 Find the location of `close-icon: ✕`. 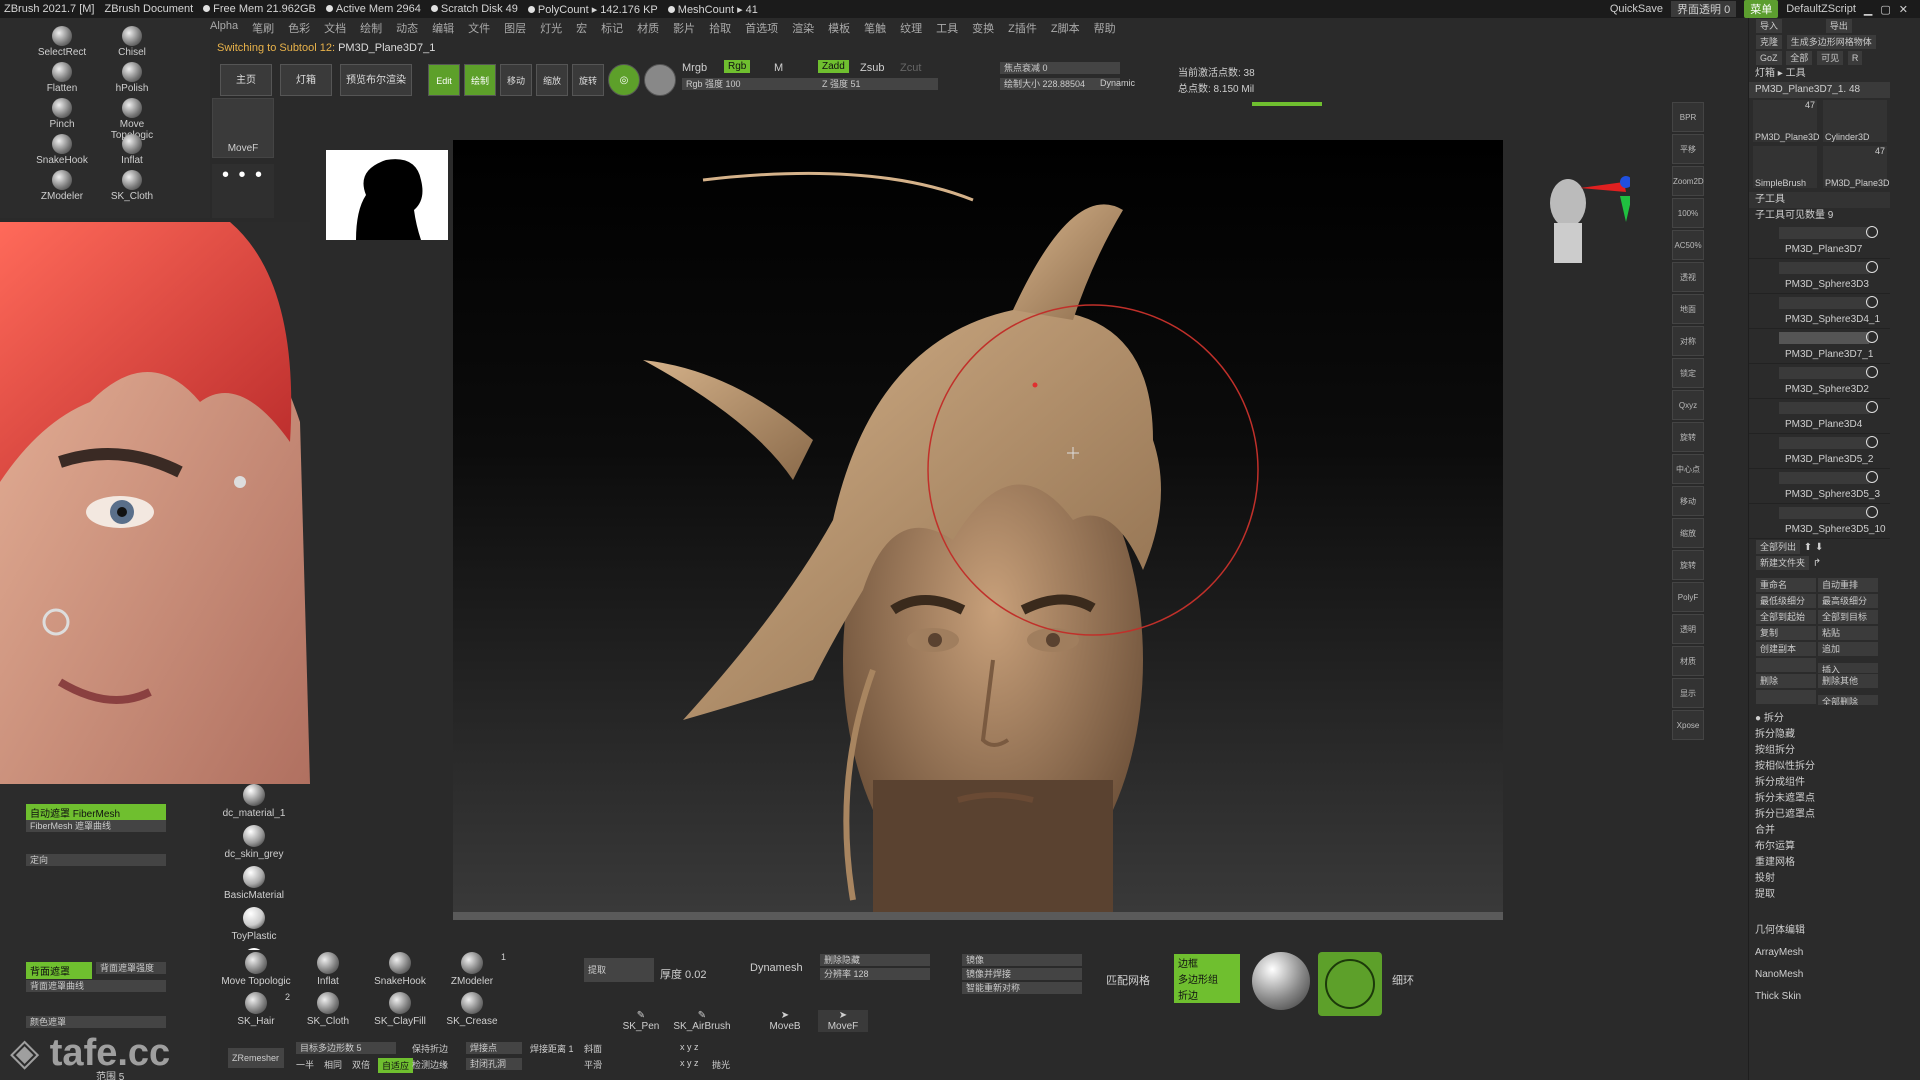

close-icon: ✕ is located at coordinates (1903, 9).